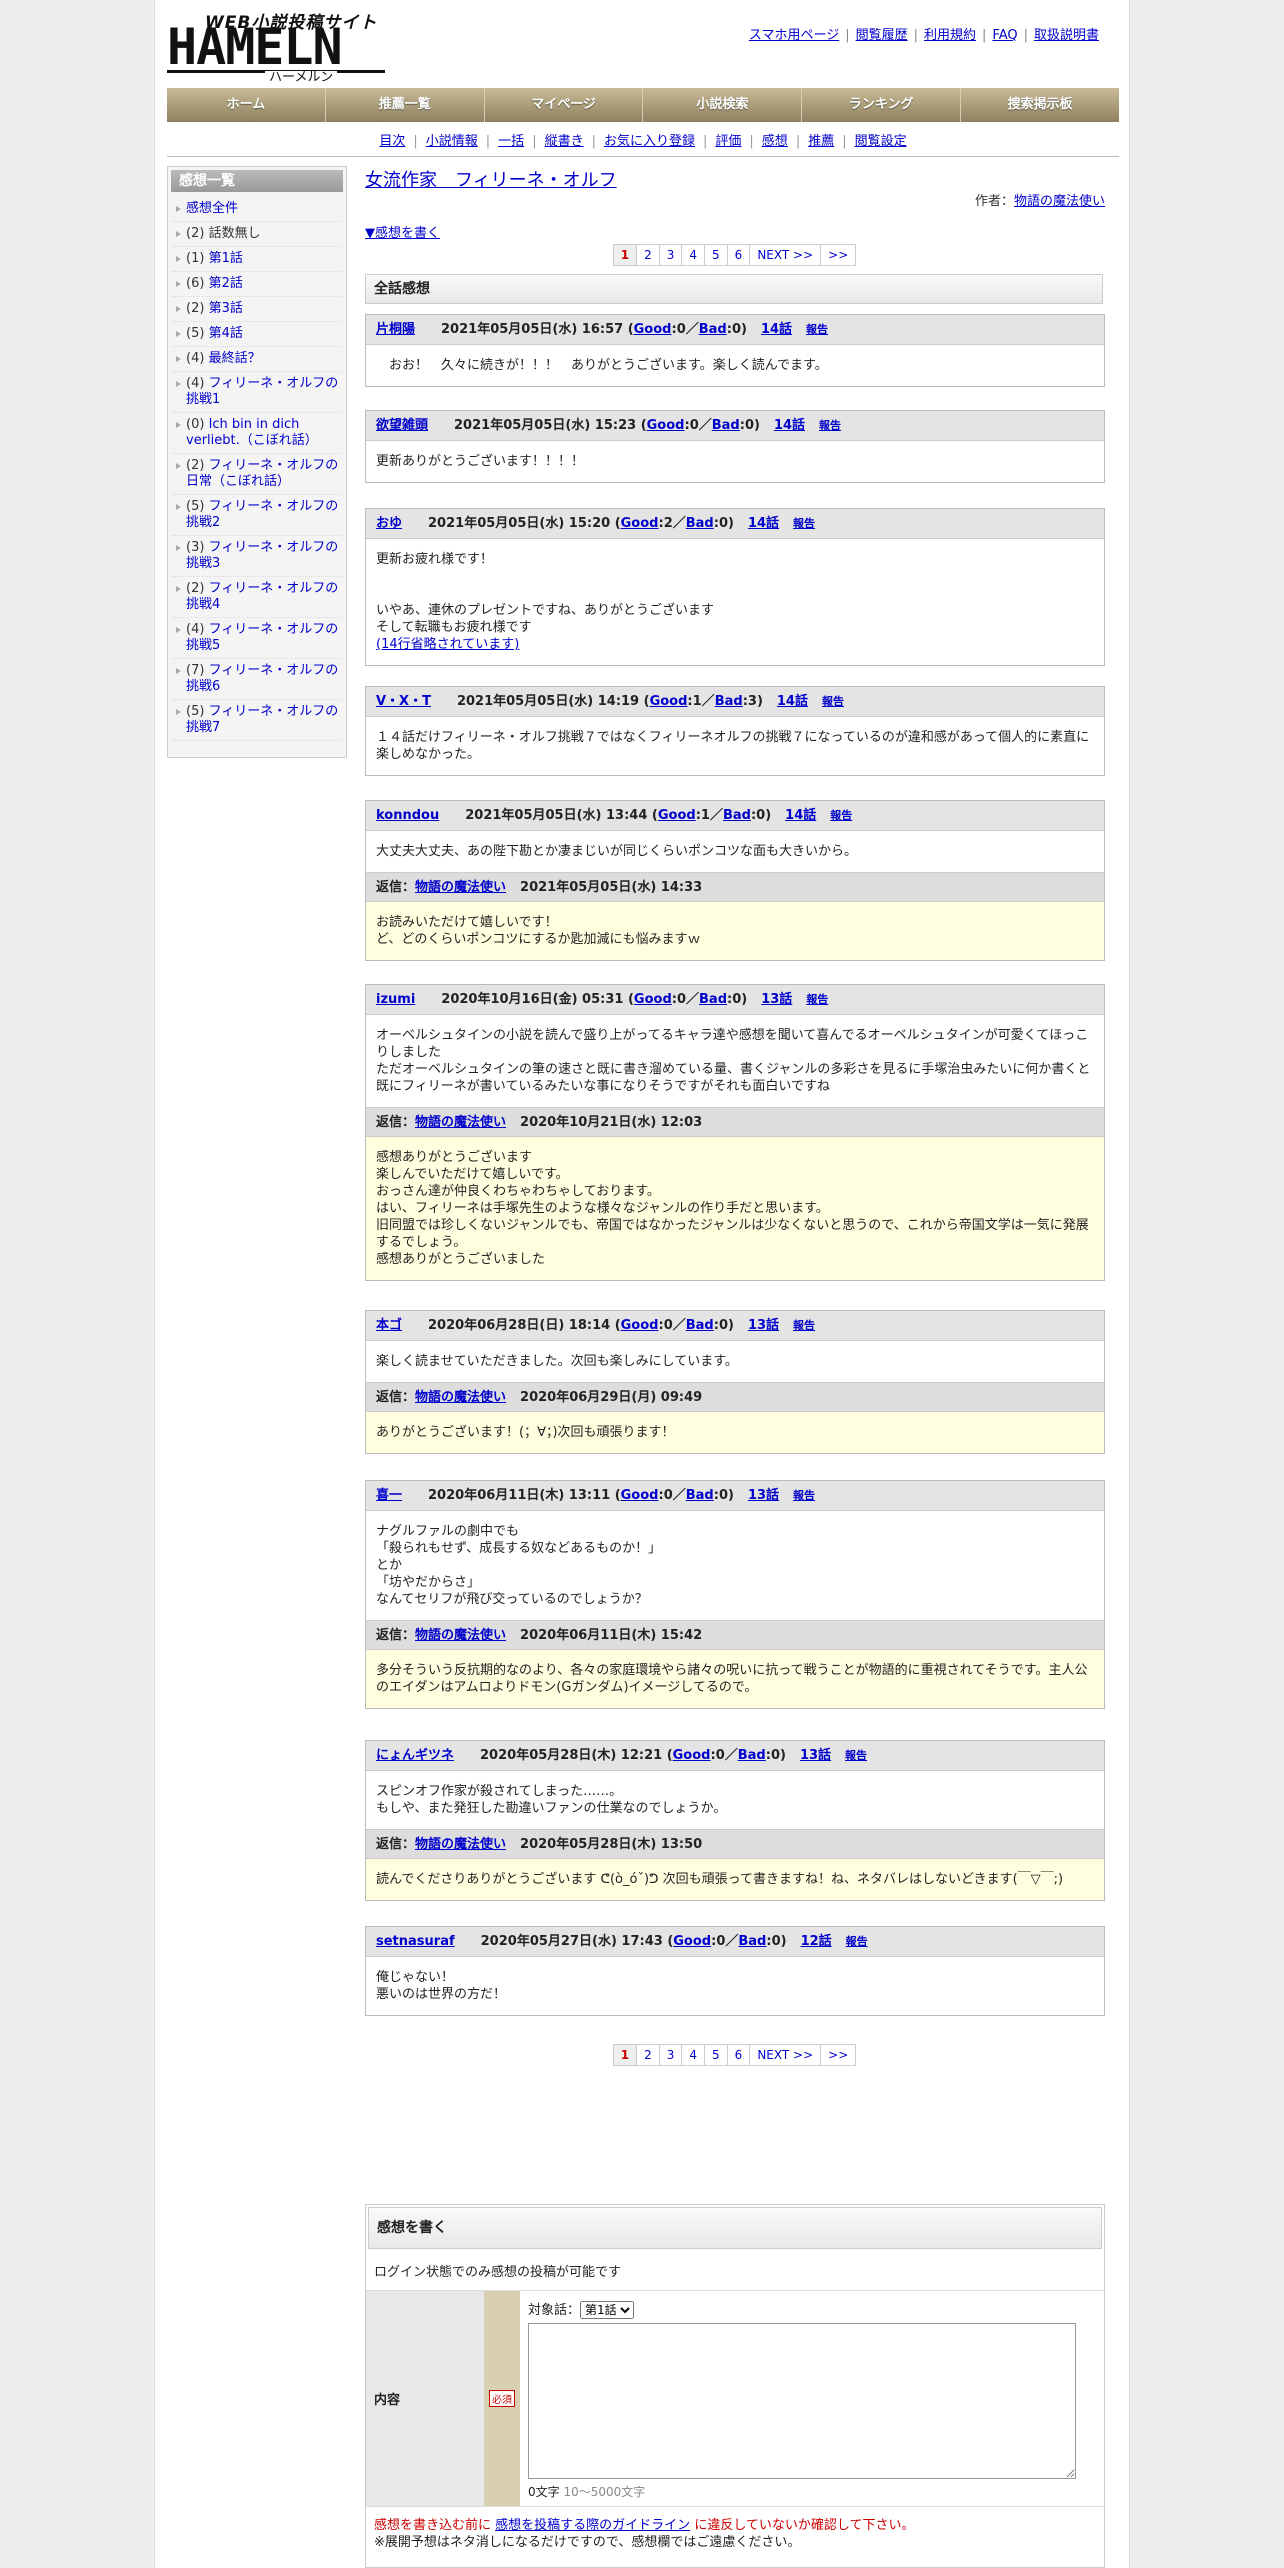  Describe the element at coordinates (257, 234) in the screenshot. I see `sidebar-item: (2) 話数無し` at that location.